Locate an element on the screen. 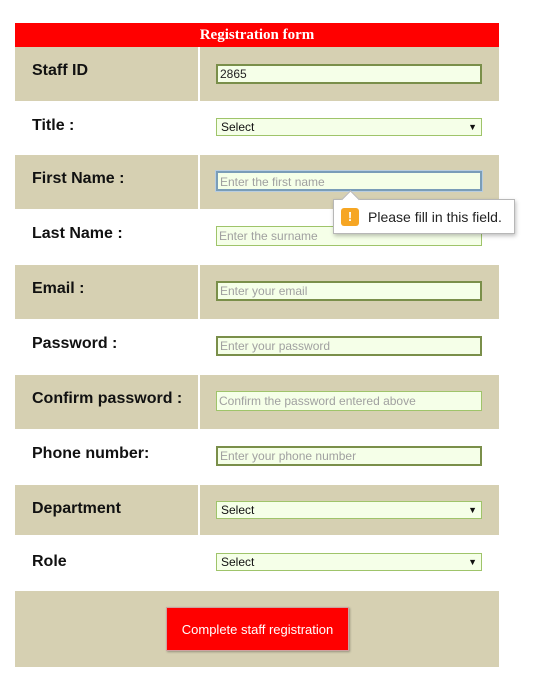  confirm-password-field: Confirm the password entered above is located at coordinates (349, 401).